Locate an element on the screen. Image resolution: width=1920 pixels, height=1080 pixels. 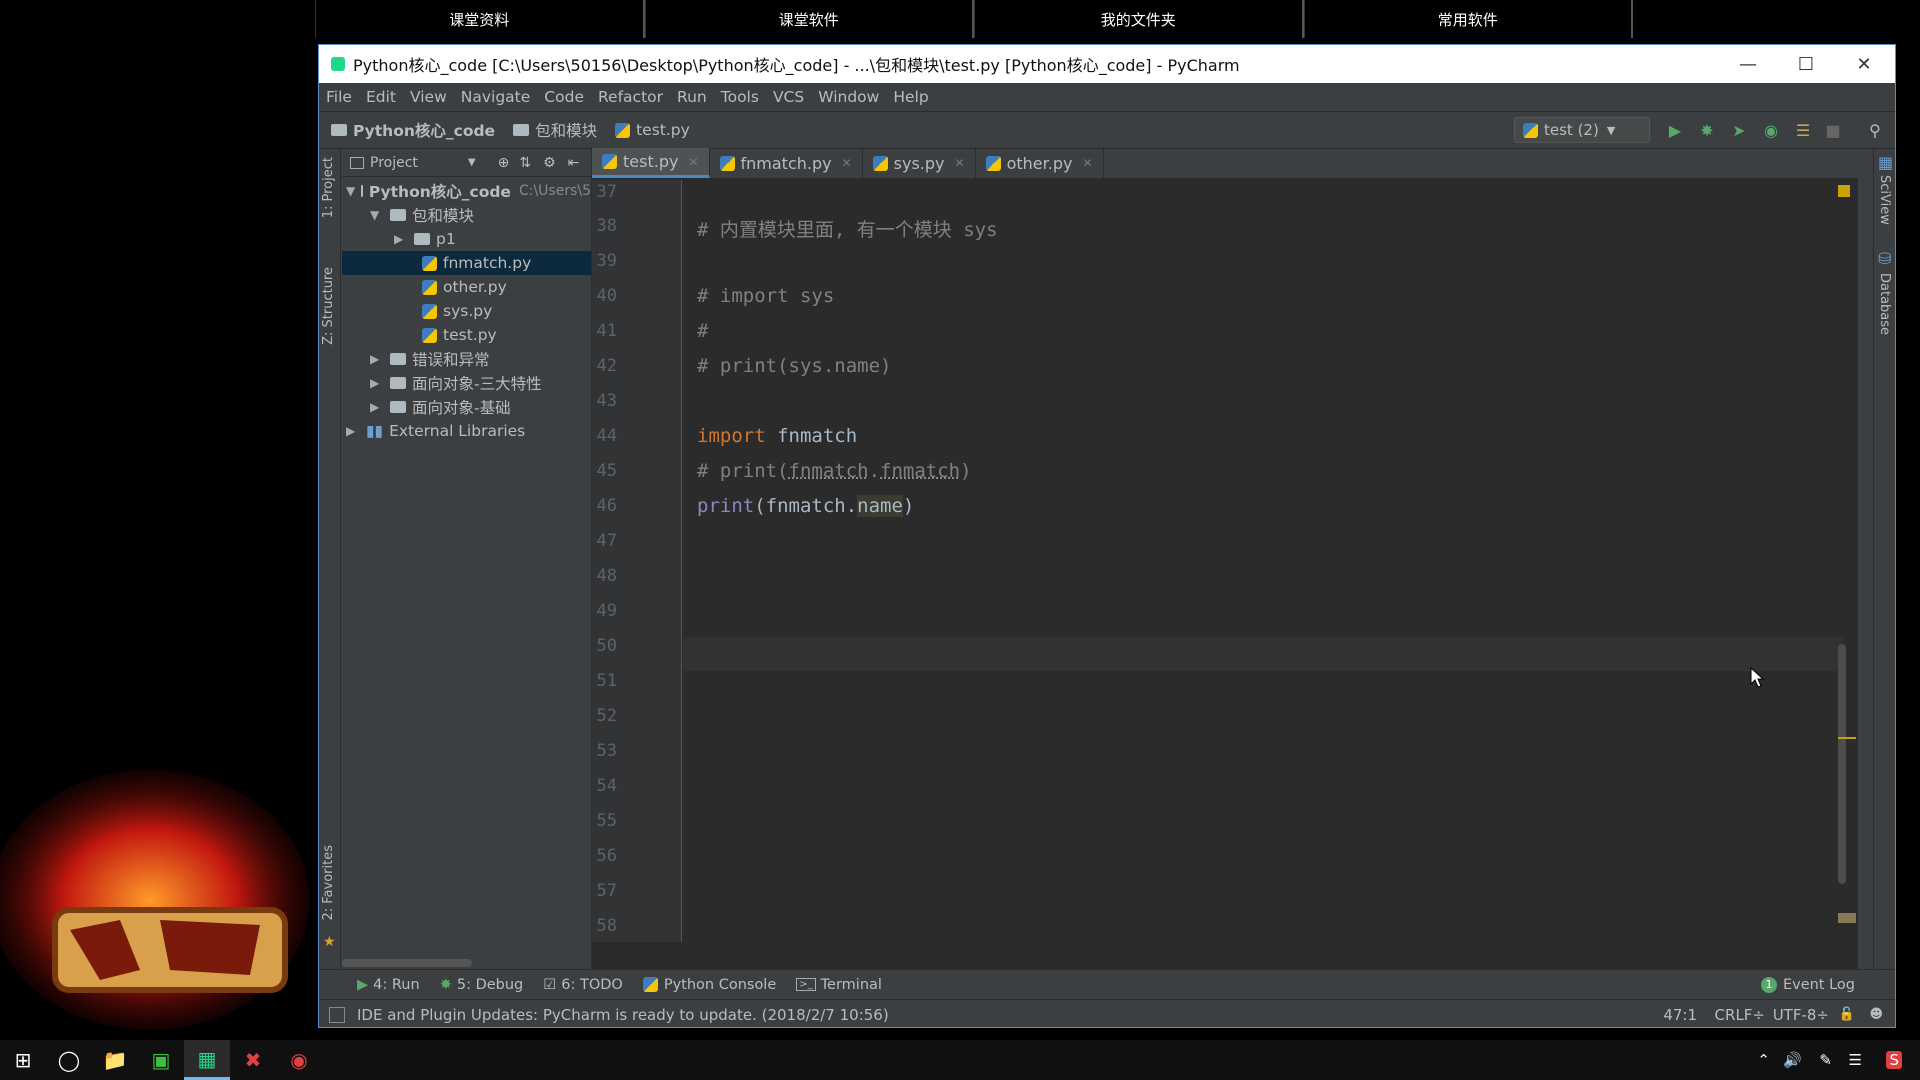
warning-marker is located at coordinates (1847, 738).